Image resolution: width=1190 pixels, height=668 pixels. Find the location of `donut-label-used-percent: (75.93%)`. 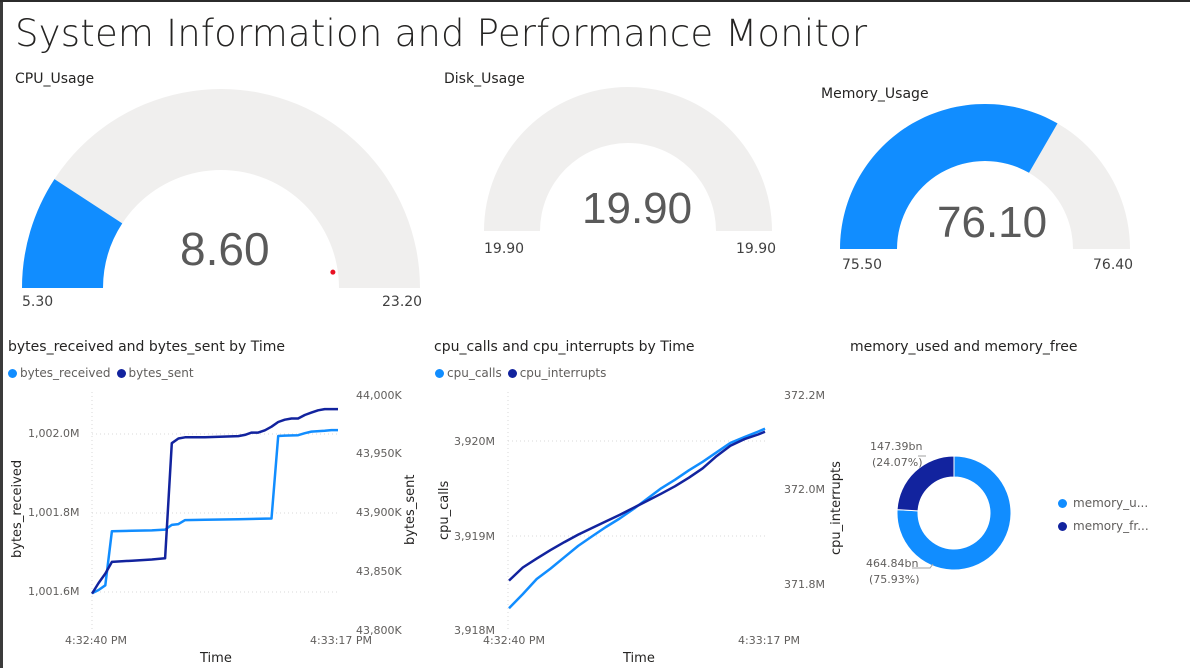

donut-label-used-percent: (75.93%) is located at coordinates (894, 579).